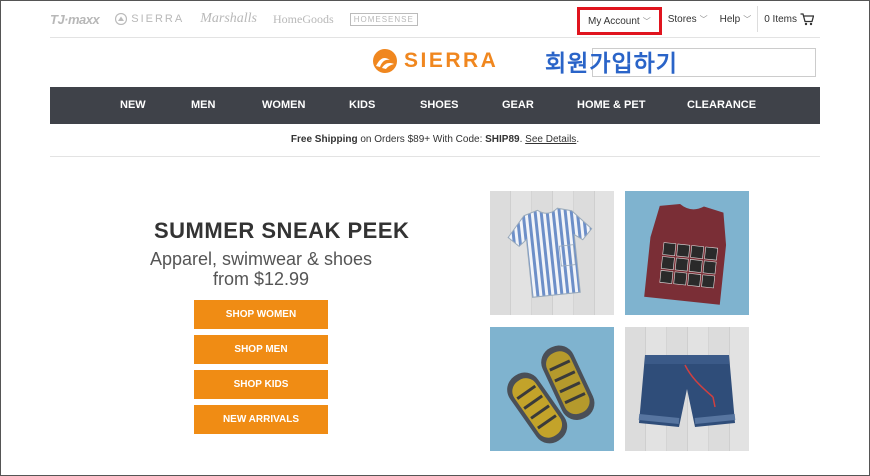  What do you see at coordinates (435, 156) in the screenshot?
I see `promo-divider` at bounding box center [435, 156].